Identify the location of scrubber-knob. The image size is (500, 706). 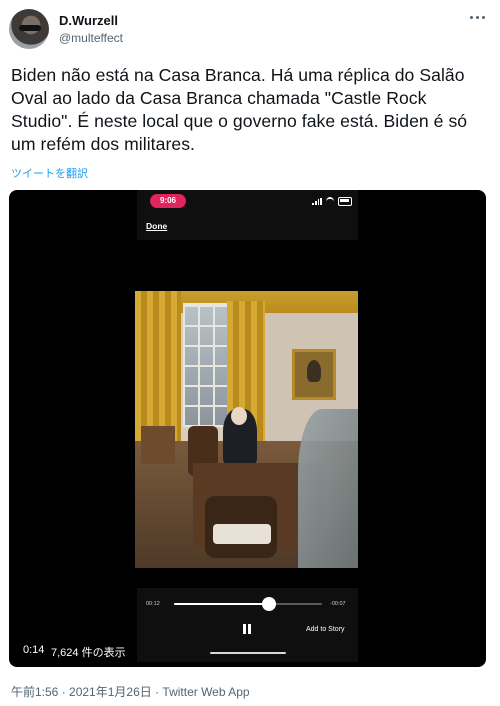
(268, 604).